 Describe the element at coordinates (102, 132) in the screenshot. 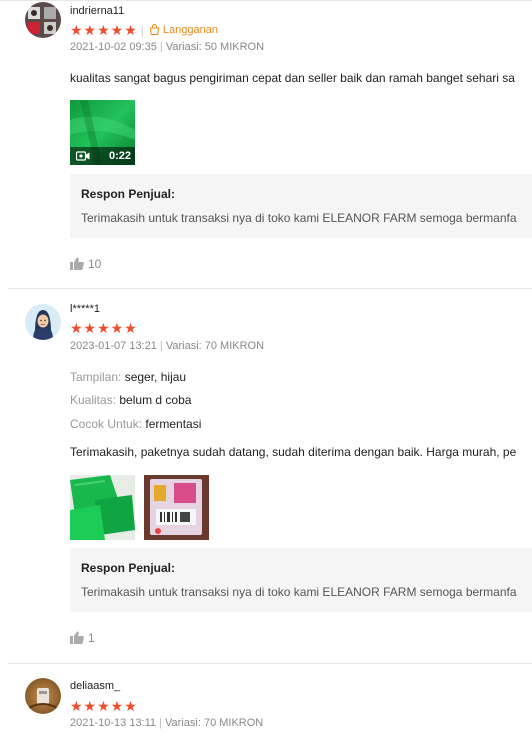

I see `review-video-thumbnail: 0:22` at that location.